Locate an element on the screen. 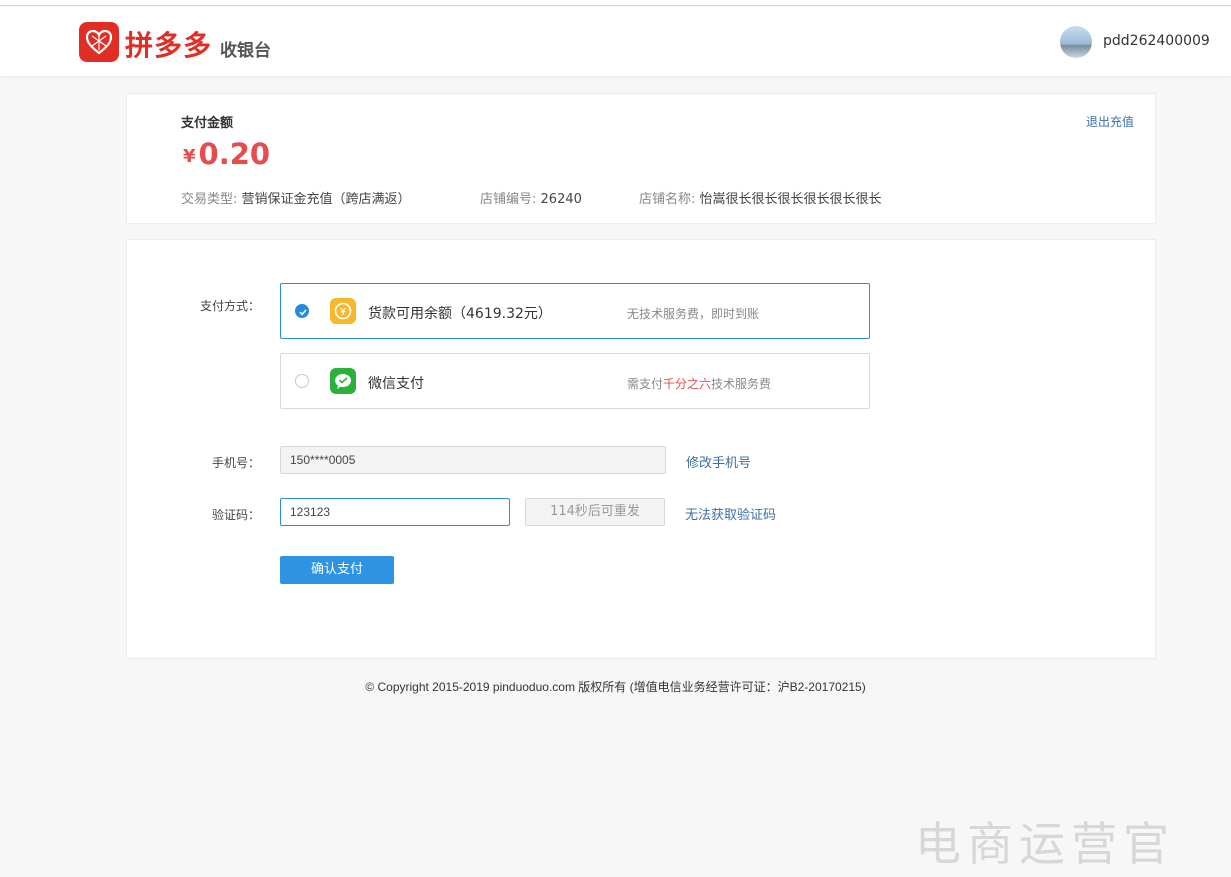 Image resolution: width=1231 pixels, height=877 pixels. payment-option-balance: 货款可用余额（4619.32元） 无技术服务费，即时到账 is located at coordinates (575, 311).